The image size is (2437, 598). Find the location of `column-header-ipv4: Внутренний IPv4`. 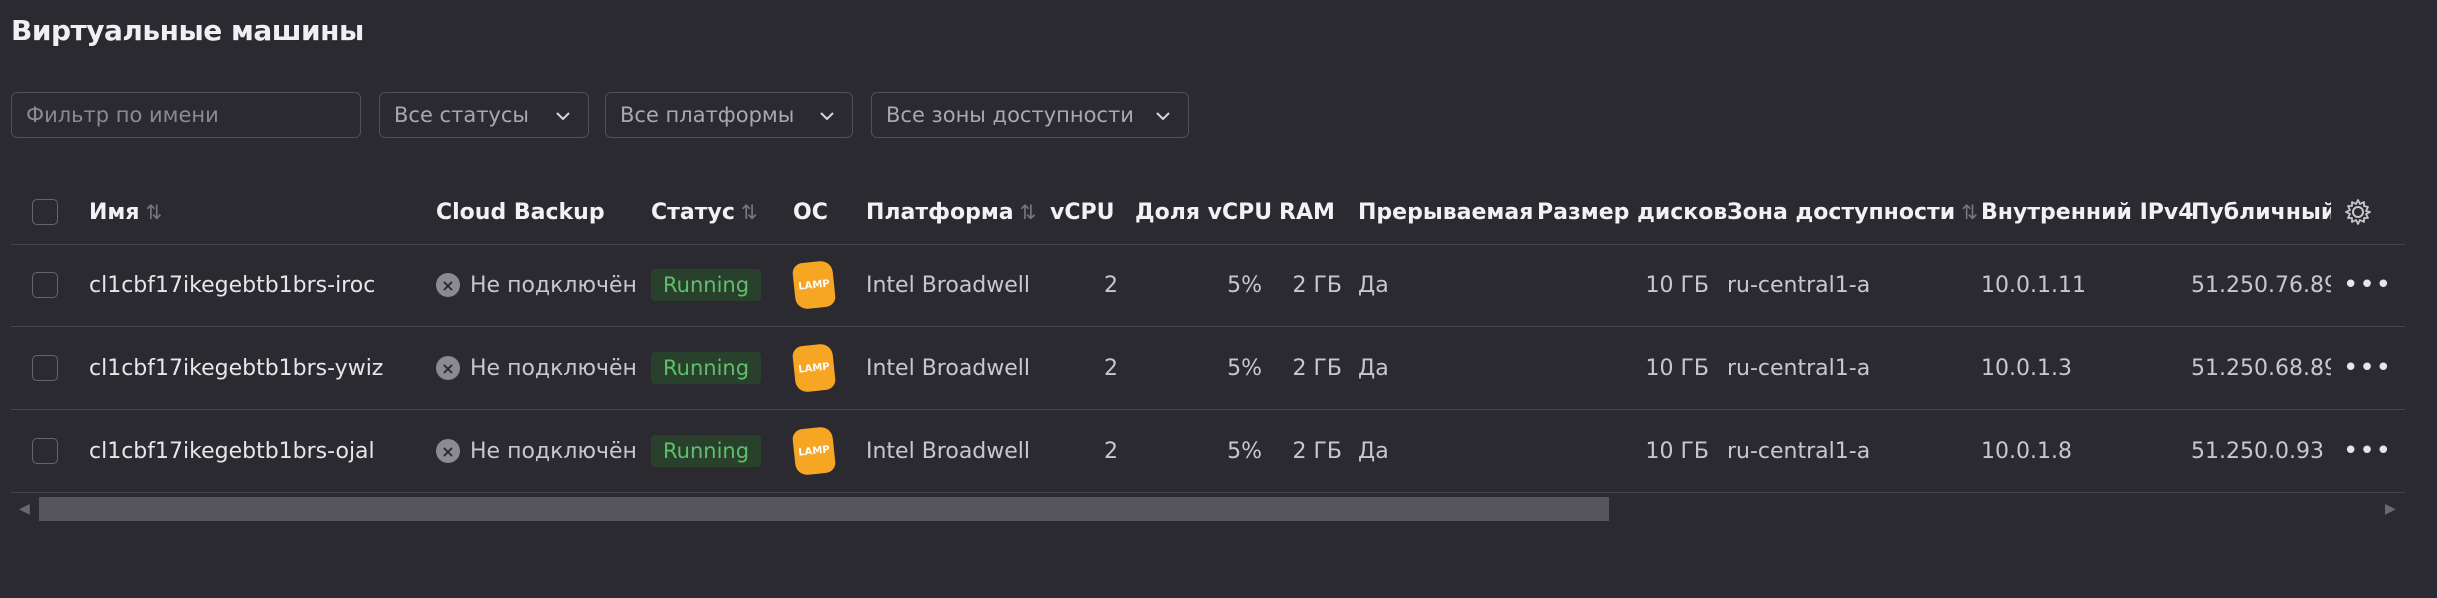

column-header-ipv4: Внутренний IPv4 is located at coordinates (2087, 212).